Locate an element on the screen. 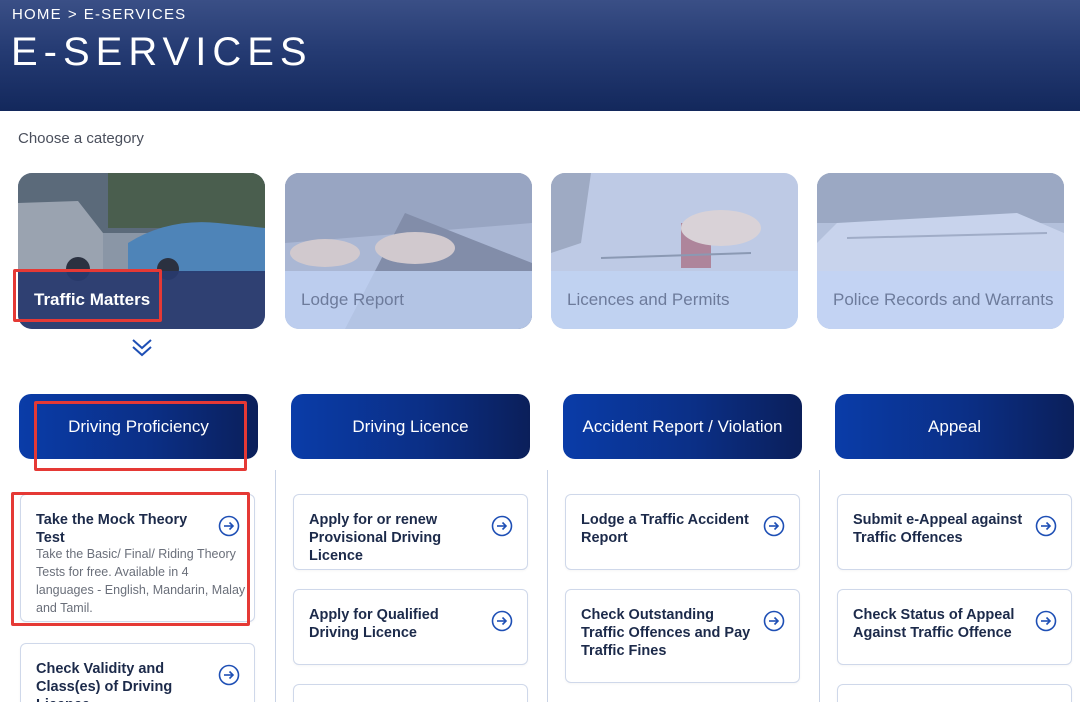 Image resolution: width=1080 pixels, height=702 pixels. stamp-photo is located at coordinates (674, 251).